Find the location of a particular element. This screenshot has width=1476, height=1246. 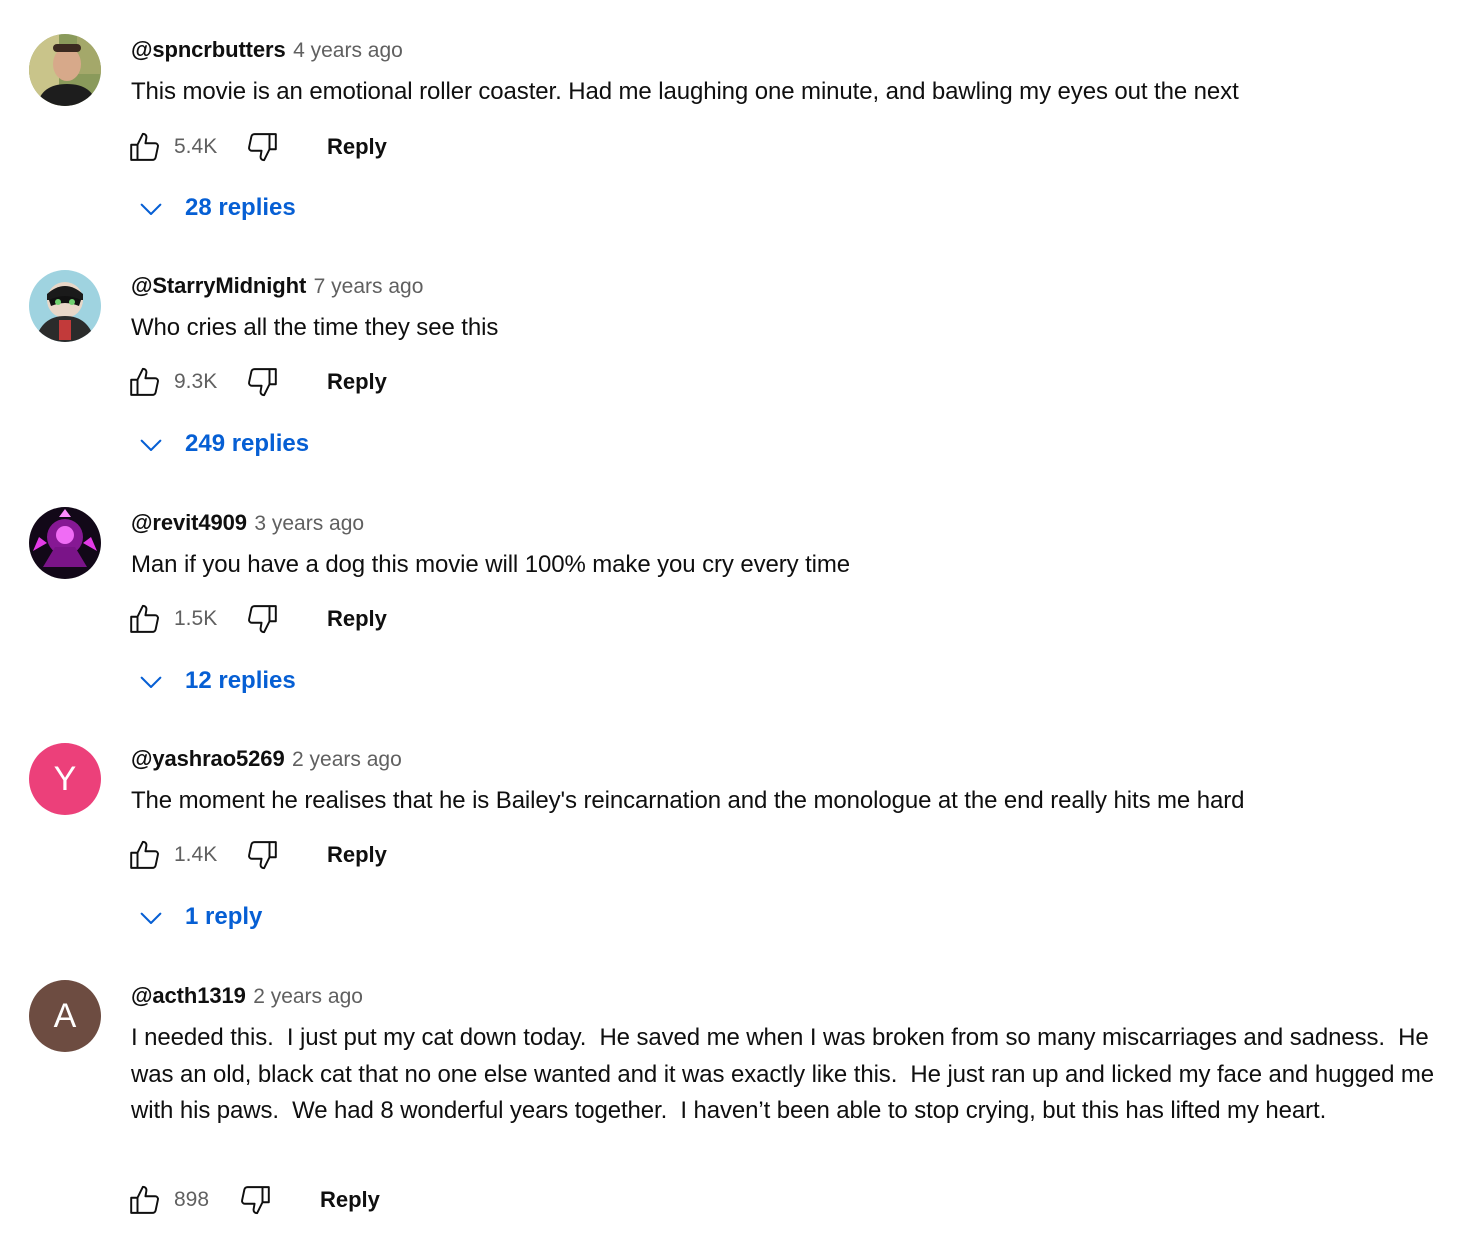

like-count: 5.4K is located at coordinates (196, 146).